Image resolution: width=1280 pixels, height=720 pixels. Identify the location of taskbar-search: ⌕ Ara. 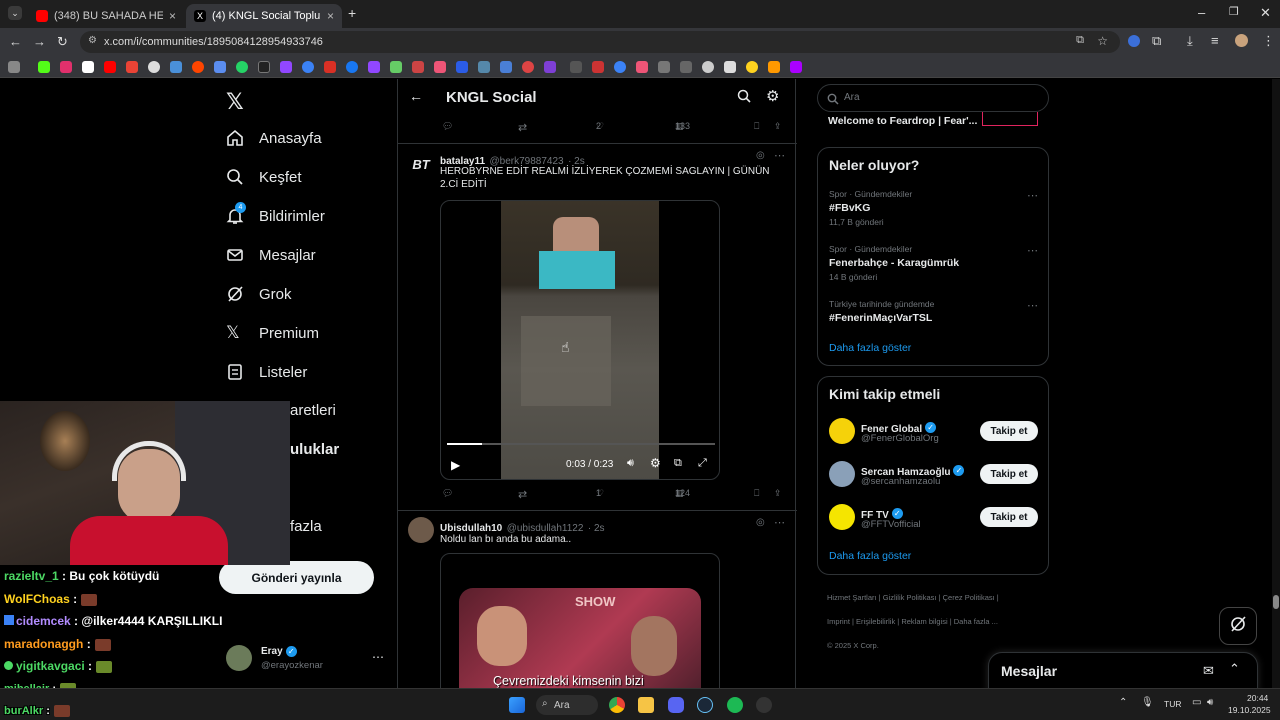
(567, 705).